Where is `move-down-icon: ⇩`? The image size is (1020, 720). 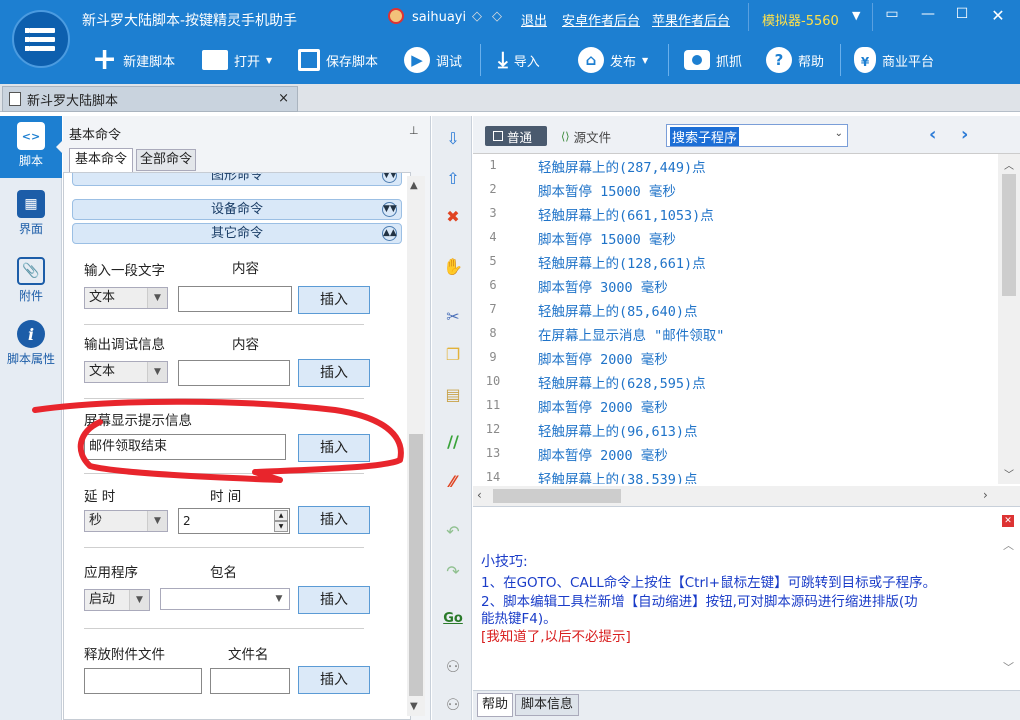 move-down-icon: ⇩ is located at coordinates (453, 139).